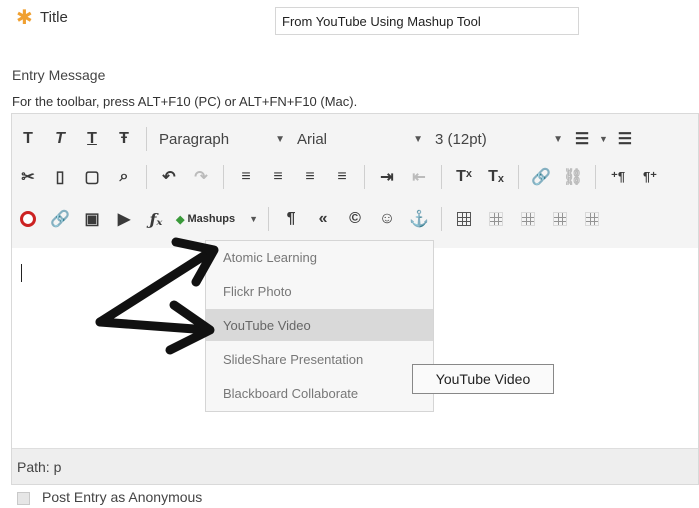 The image size is (699, 508). What do you see at coordinates (355, 466) in the screenshot?
I see `editor-path-bar: Path: p` at bounding box center [355, 466].